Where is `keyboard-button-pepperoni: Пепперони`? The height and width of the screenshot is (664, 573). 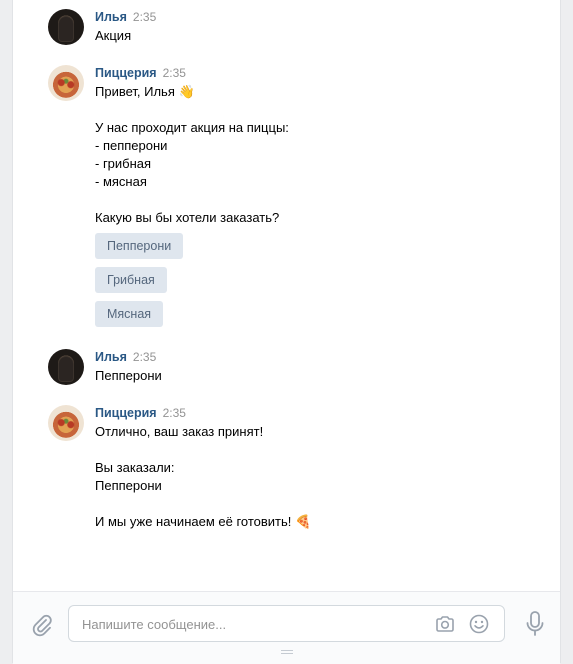
keyboard-button-pepperoni: Пепперони is located at coordinates (139, 246).